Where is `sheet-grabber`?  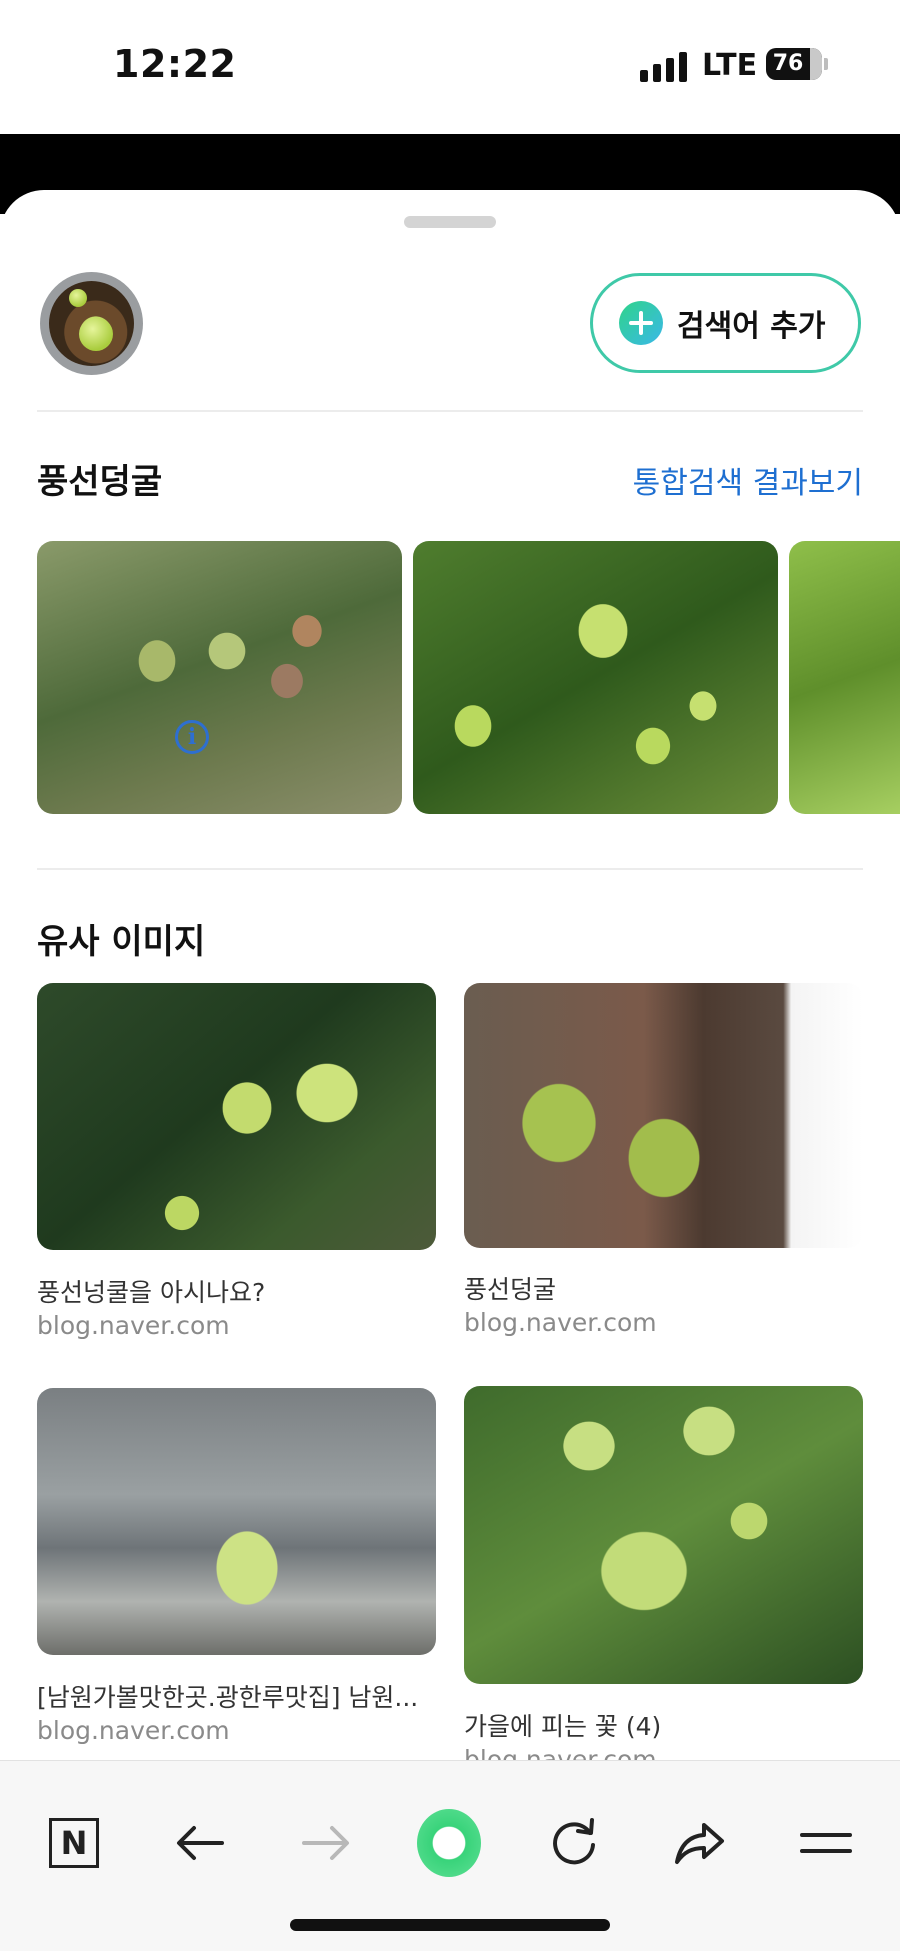 sheet-grabber is located at coordinates (450, 222).